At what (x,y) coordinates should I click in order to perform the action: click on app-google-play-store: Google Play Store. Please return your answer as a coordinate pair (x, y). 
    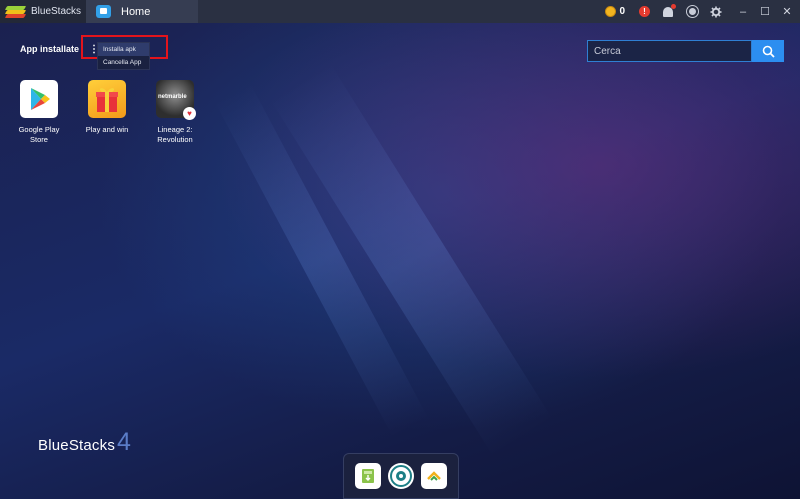
    Looking at the image, I should click on (39, 112).